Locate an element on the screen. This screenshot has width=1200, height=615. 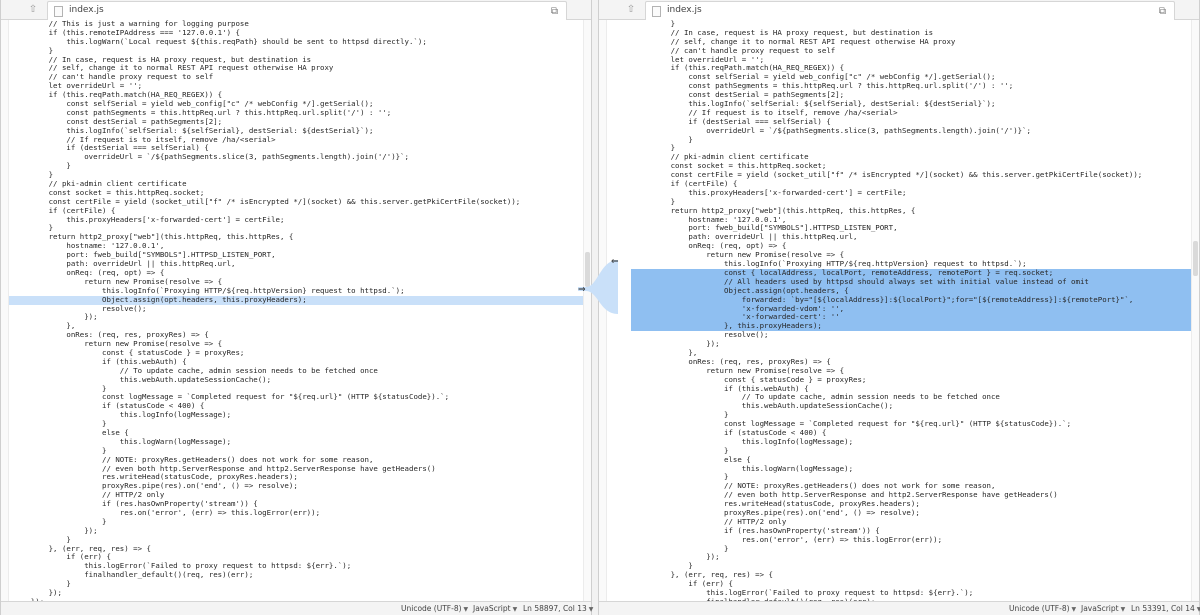
right-tab-title: index.js is located at coordinates (684, 10).